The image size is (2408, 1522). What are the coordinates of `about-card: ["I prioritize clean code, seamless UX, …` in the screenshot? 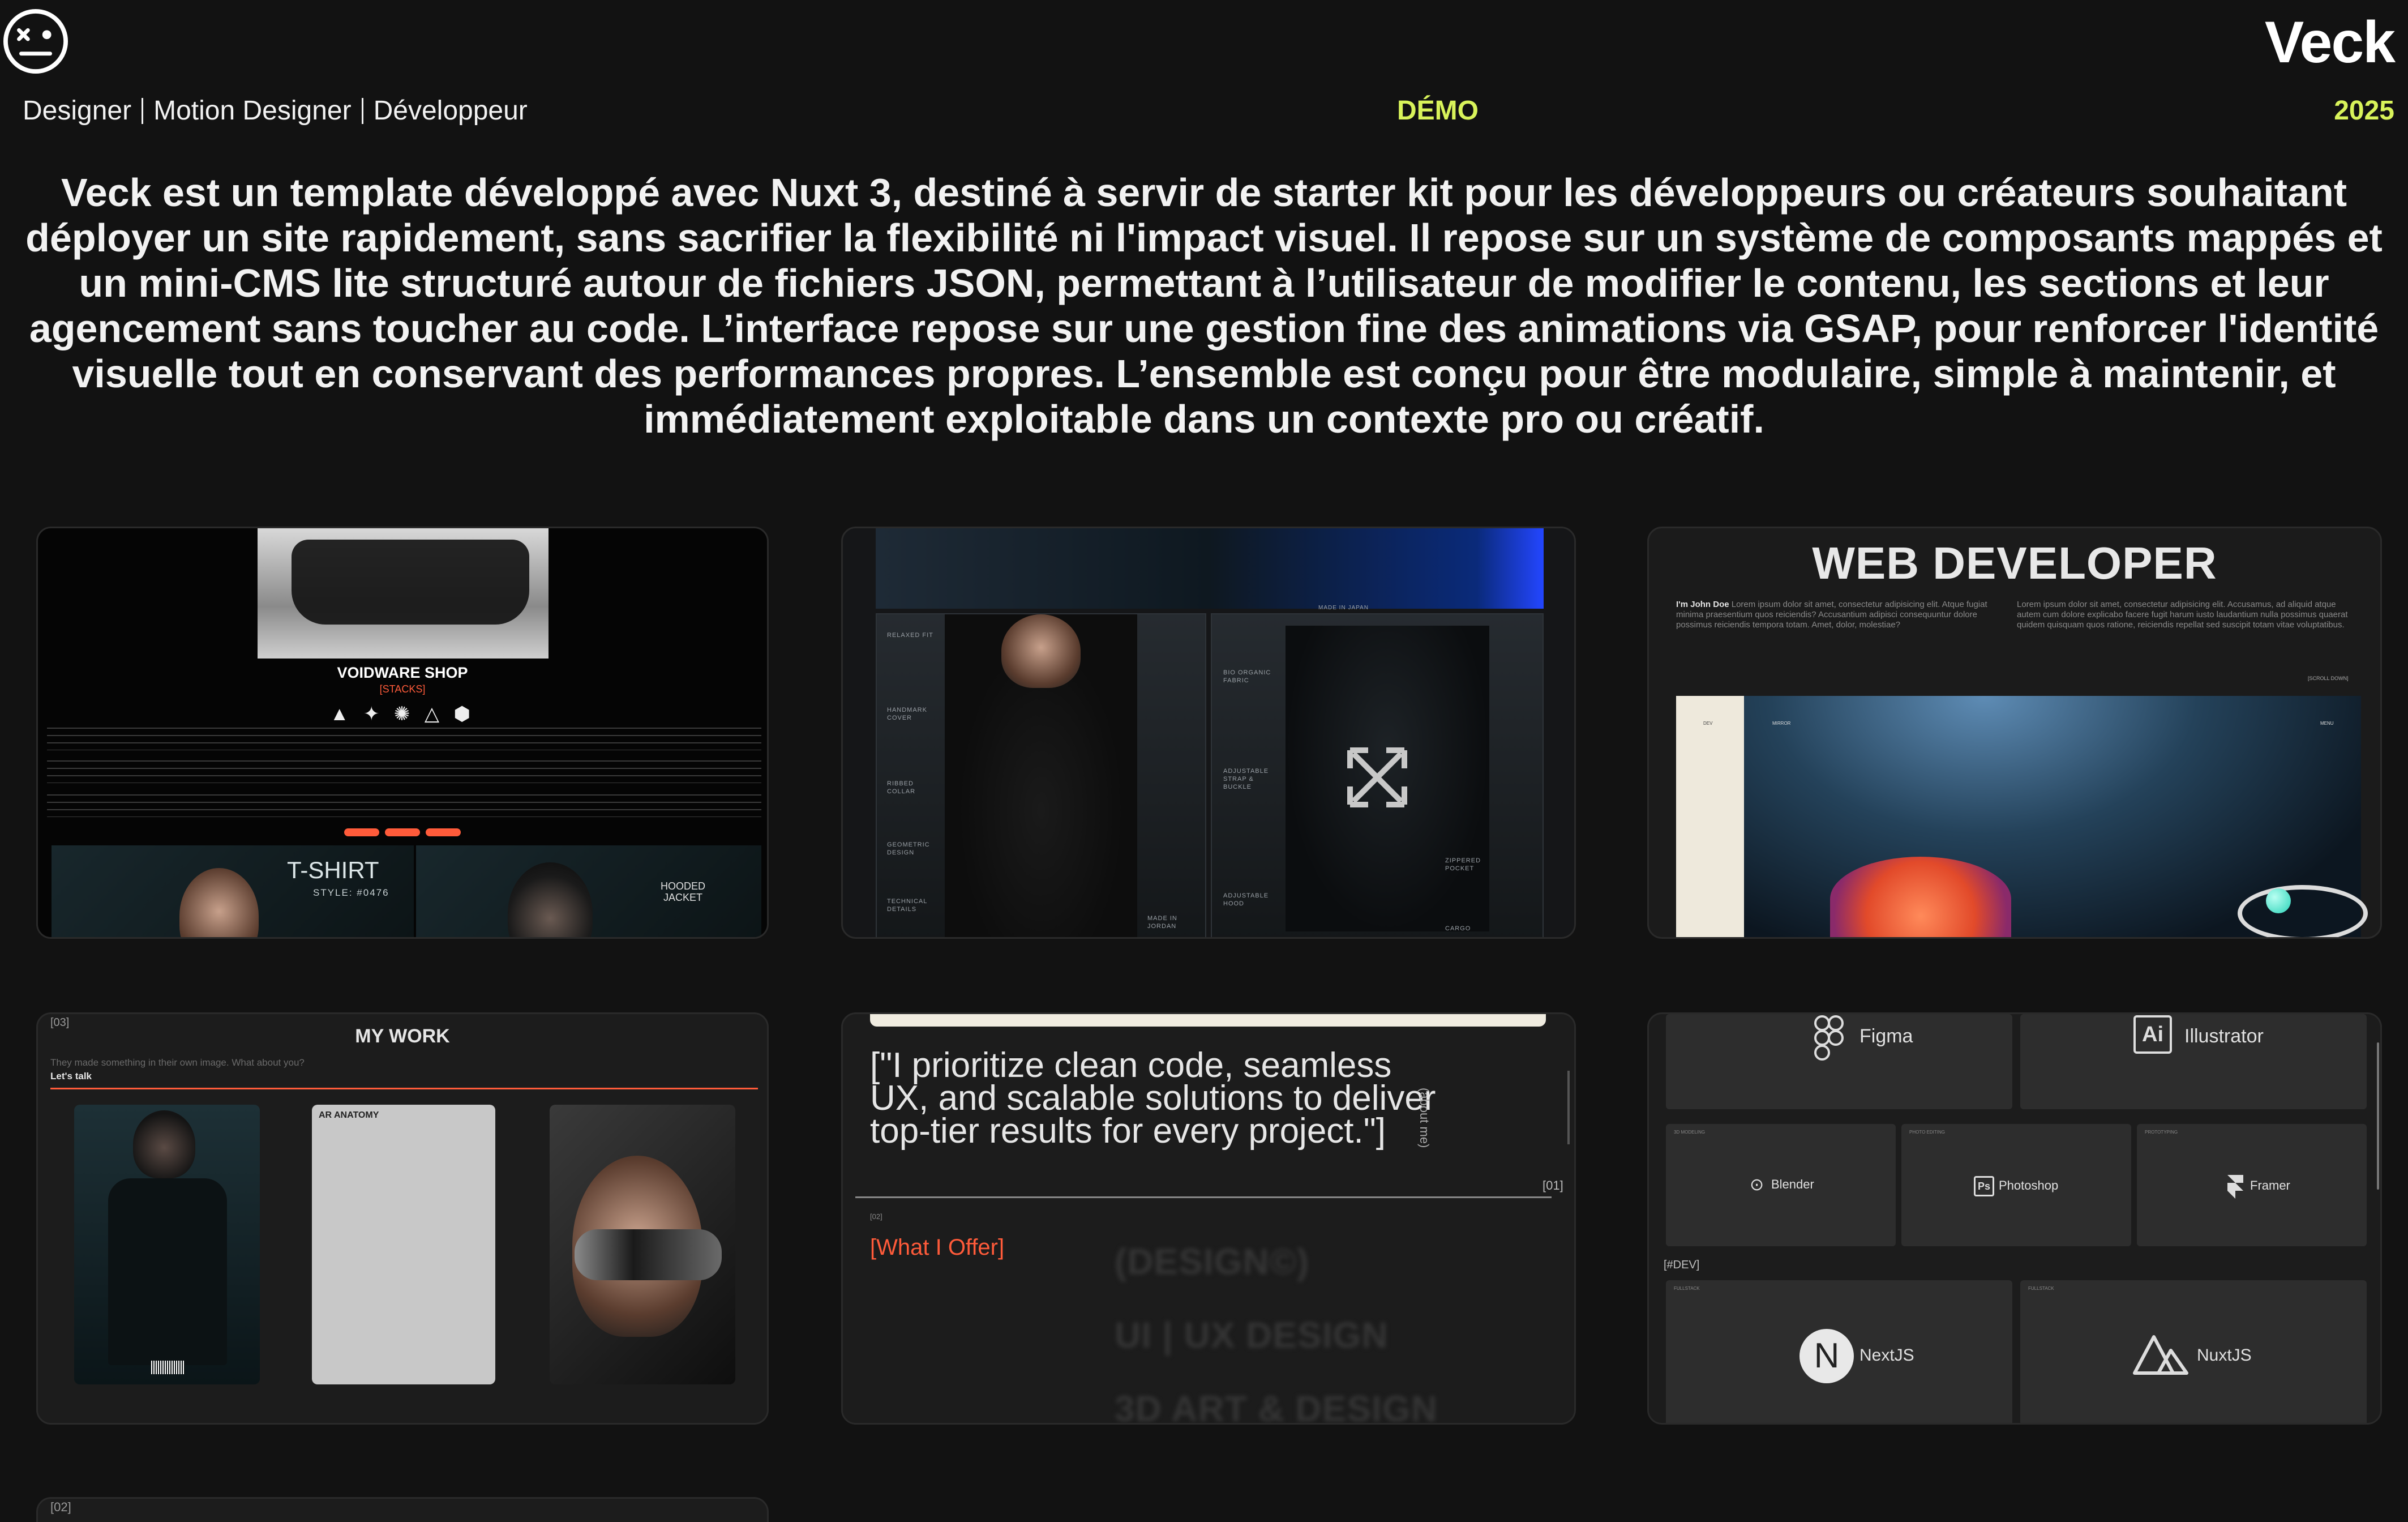 It's located at (1208, 1219).